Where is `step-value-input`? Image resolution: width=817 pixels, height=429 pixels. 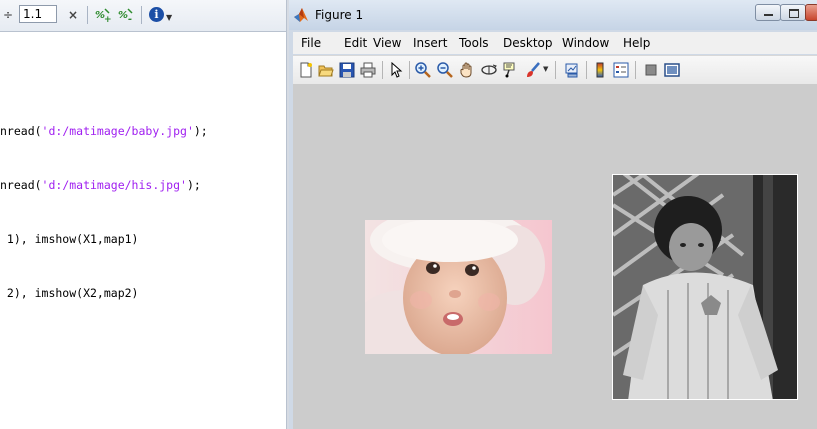 step-value-input is located at coordinates (38, 14).